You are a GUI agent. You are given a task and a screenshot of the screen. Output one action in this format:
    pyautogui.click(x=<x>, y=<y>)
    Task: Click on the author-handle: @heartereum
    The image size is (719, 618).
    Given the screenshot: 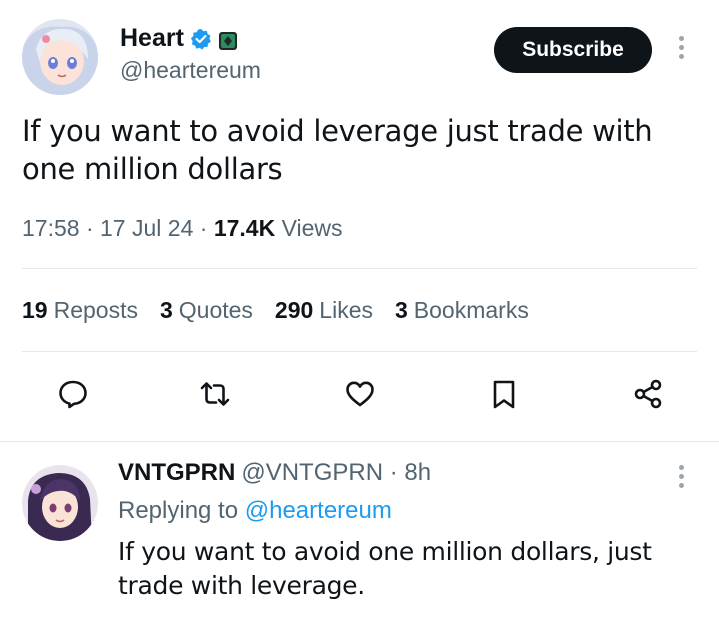 What is the action you would take?
    pyautogui.click(x=190, y=70)
    